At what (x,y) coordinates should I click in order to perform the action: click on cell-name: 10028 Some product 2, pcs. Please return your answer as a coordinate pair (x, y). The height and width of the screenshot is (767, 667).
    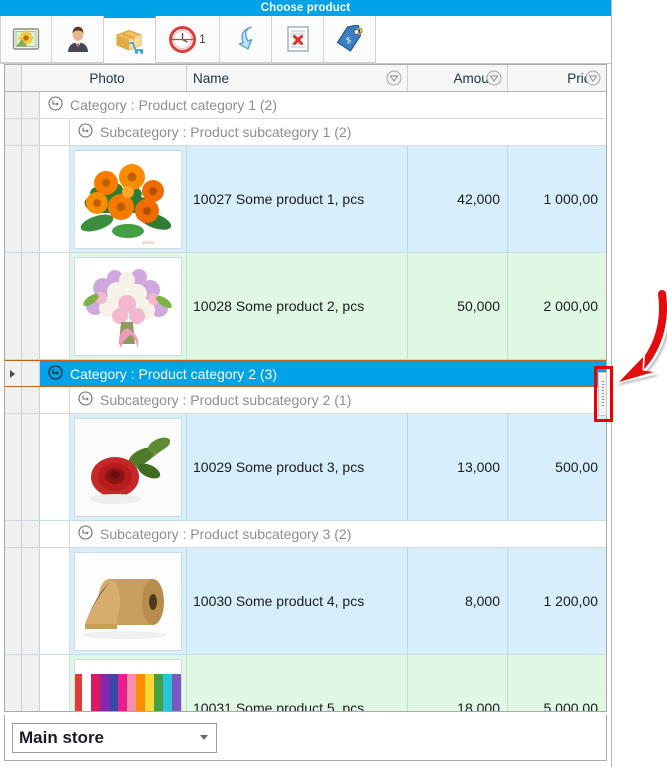
    Looking at the image, I should click on (297, 306).